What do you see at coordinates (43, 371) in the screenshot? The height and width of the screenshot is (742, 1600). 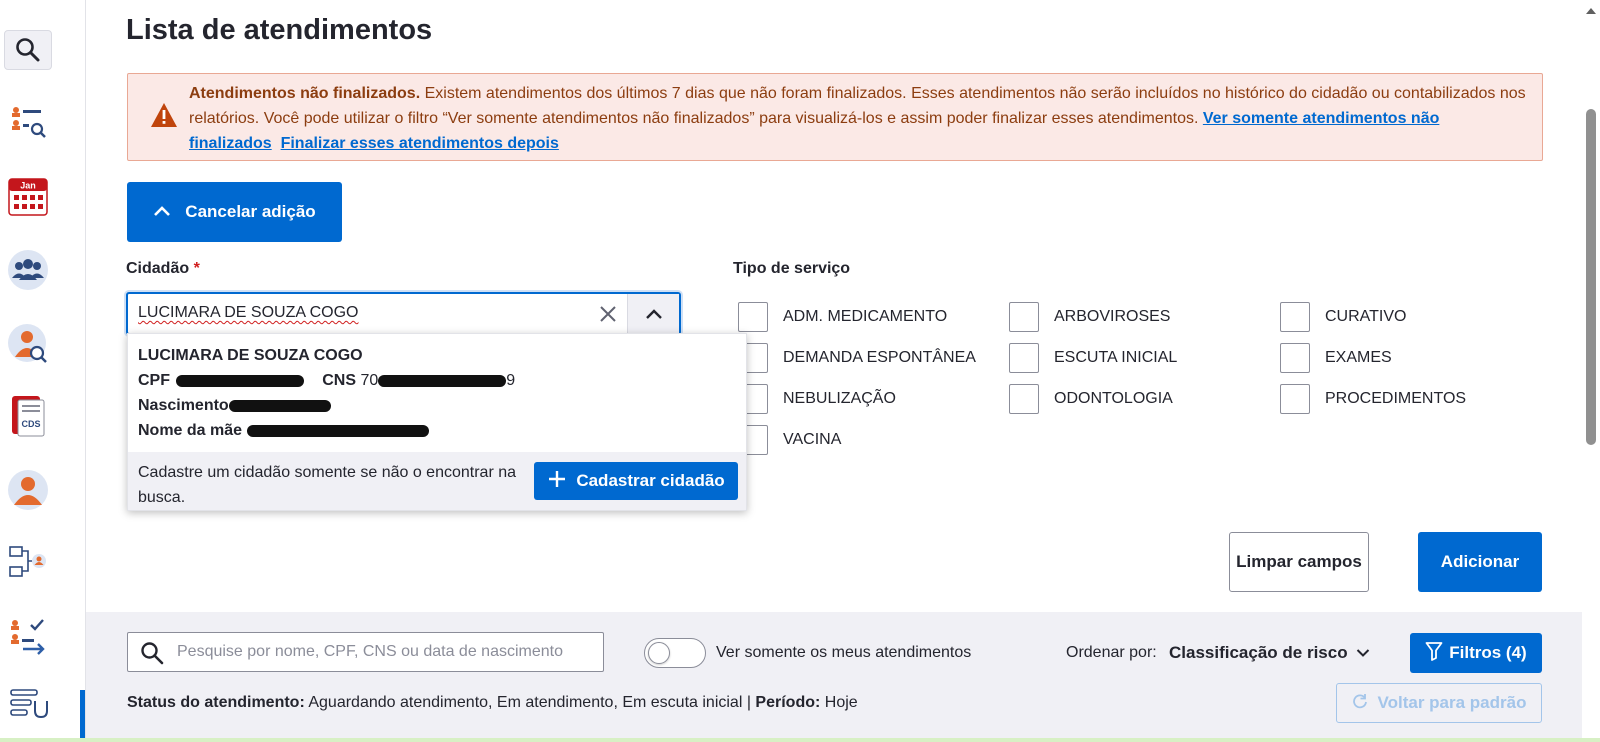 I see `sidebar: Jan CDS` at bounding box center [43, 371].